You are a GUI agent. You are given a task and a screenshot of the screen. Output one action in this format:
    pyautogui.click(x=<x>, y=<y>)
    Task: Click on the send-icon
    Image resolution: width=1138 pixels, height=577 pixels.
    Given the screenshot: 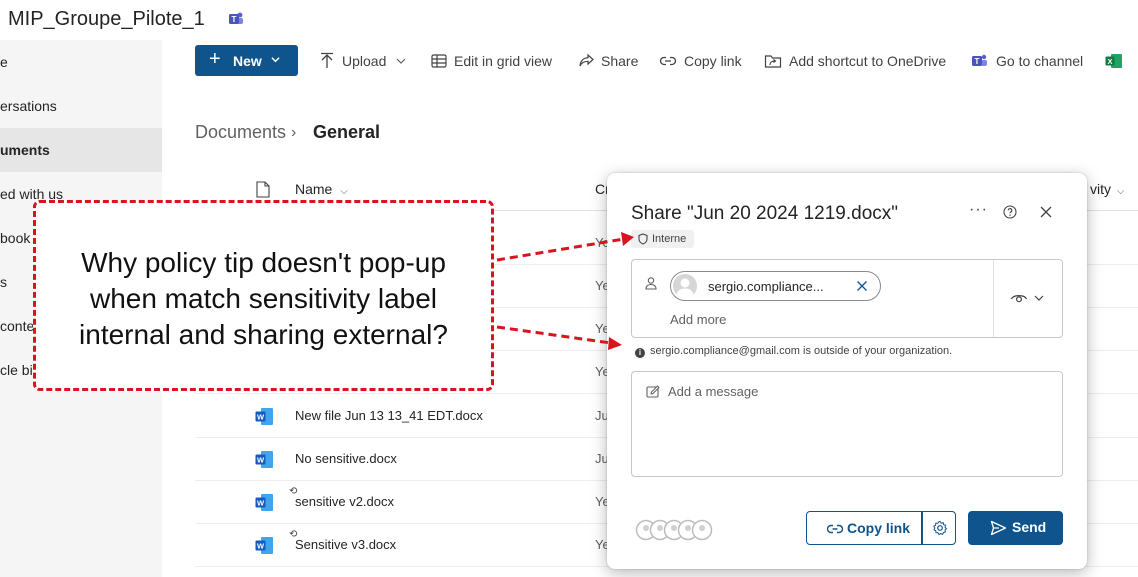 What is the action you would take?
    pyautogui.click(x=998, y=528)
    